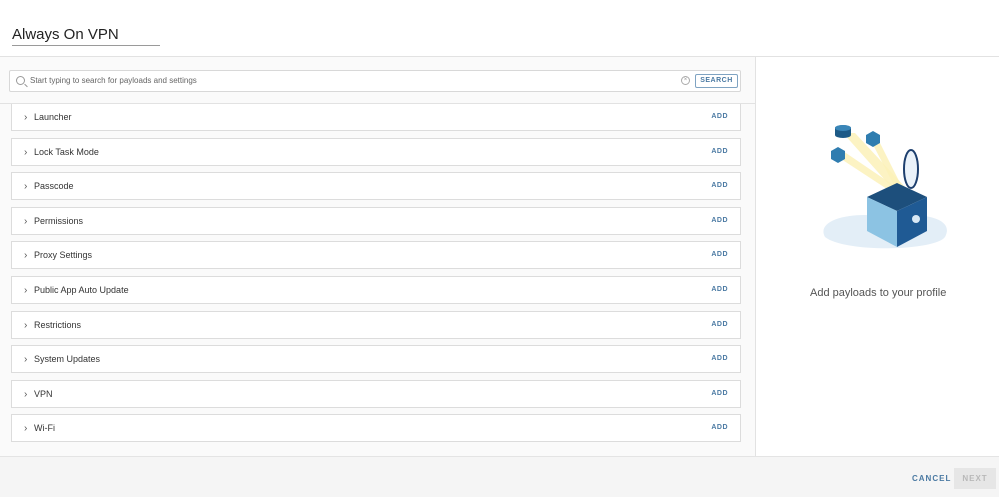 This screenshot has height=497, width=999. Describe the element at coordinates (86, 36) in the screenshot. I see `profile-name-input: Always On VPN` at that location.